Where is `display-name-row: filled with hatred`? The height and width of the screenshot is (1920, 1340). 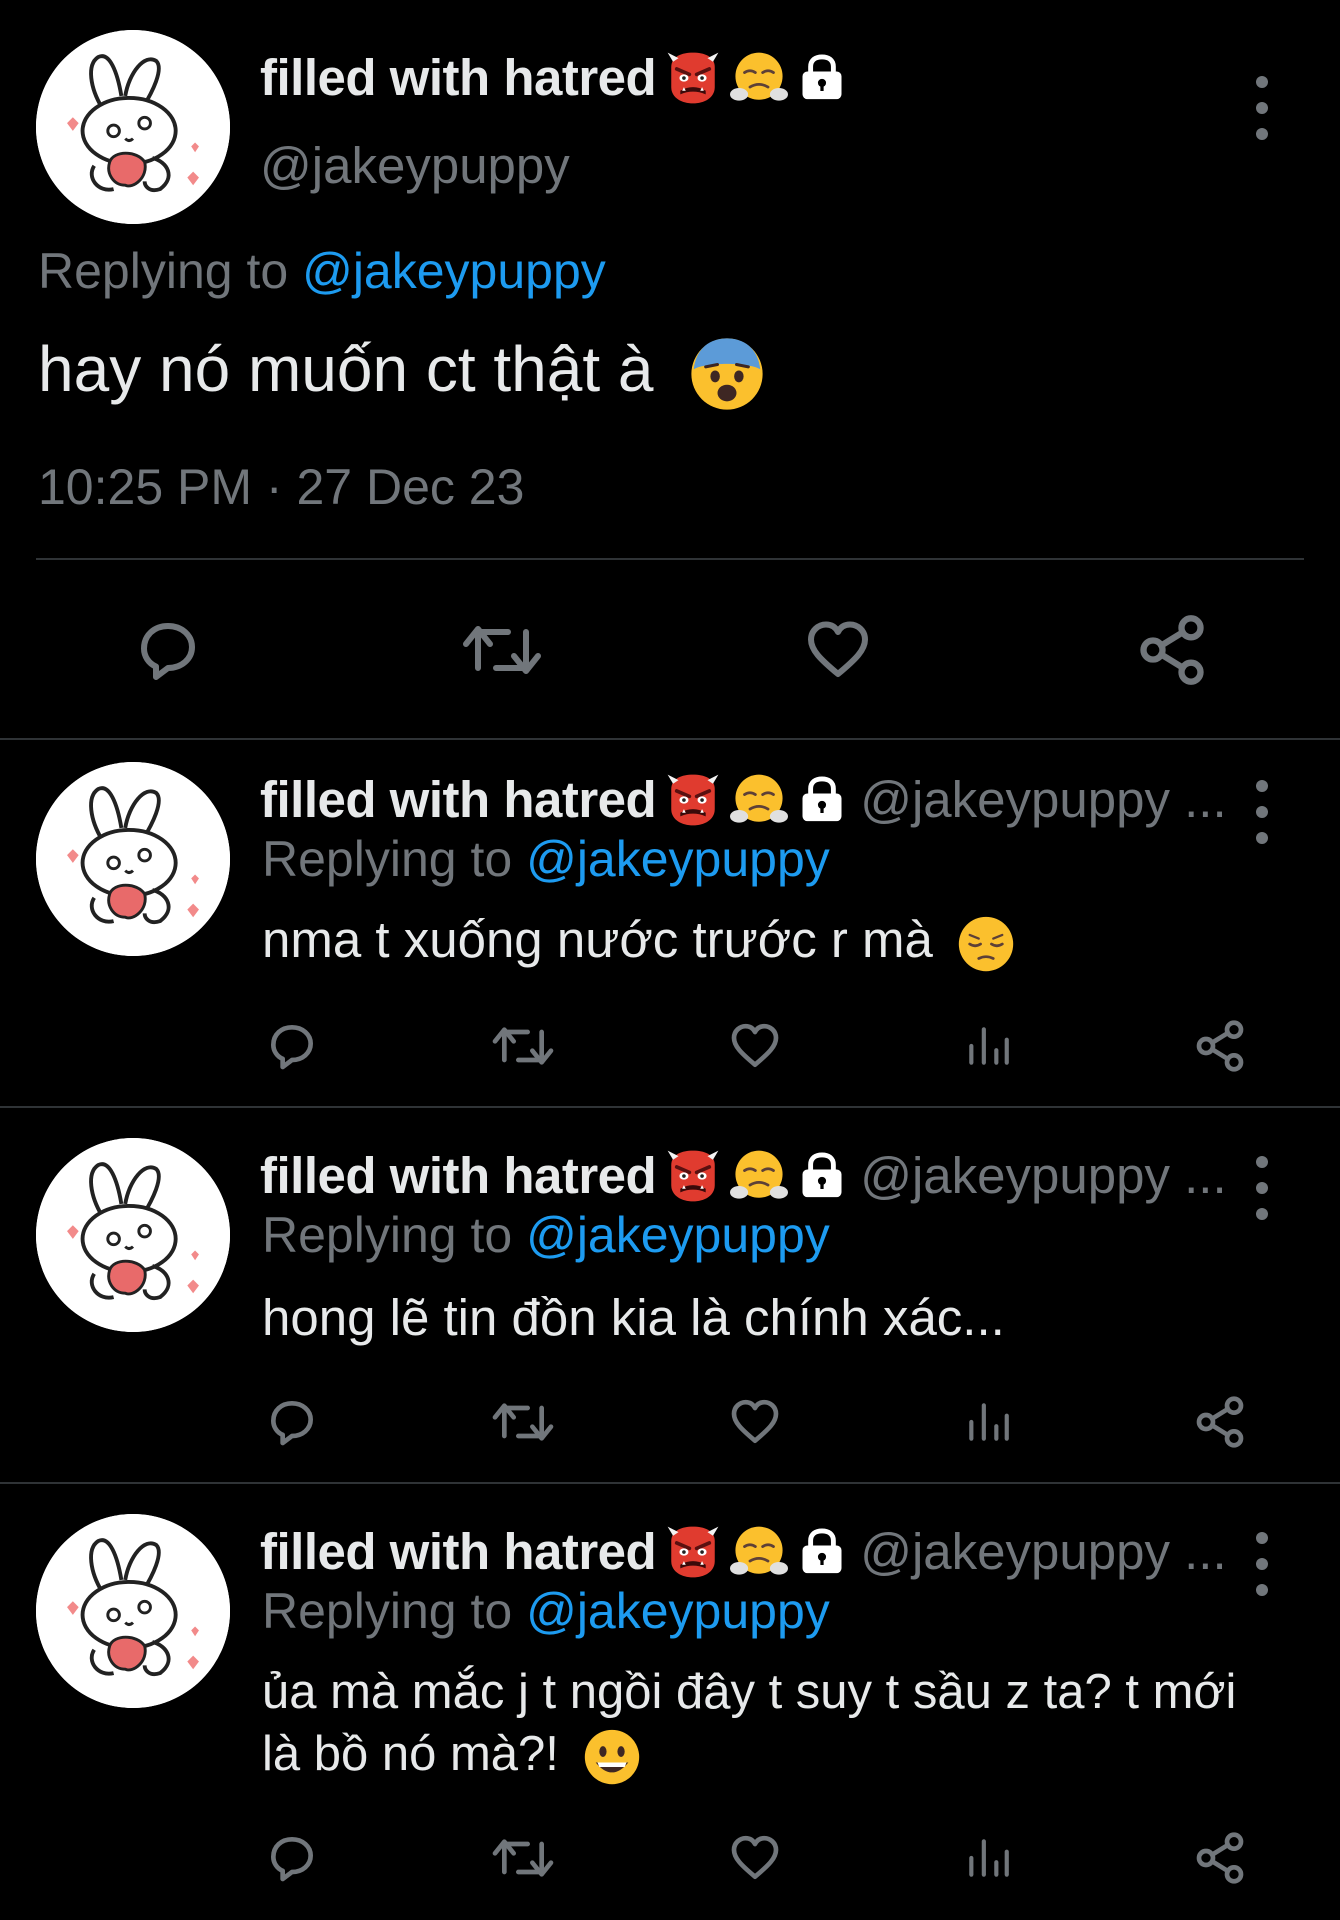 display-name-row: filled with hatred is located at coordinates (554, 77).